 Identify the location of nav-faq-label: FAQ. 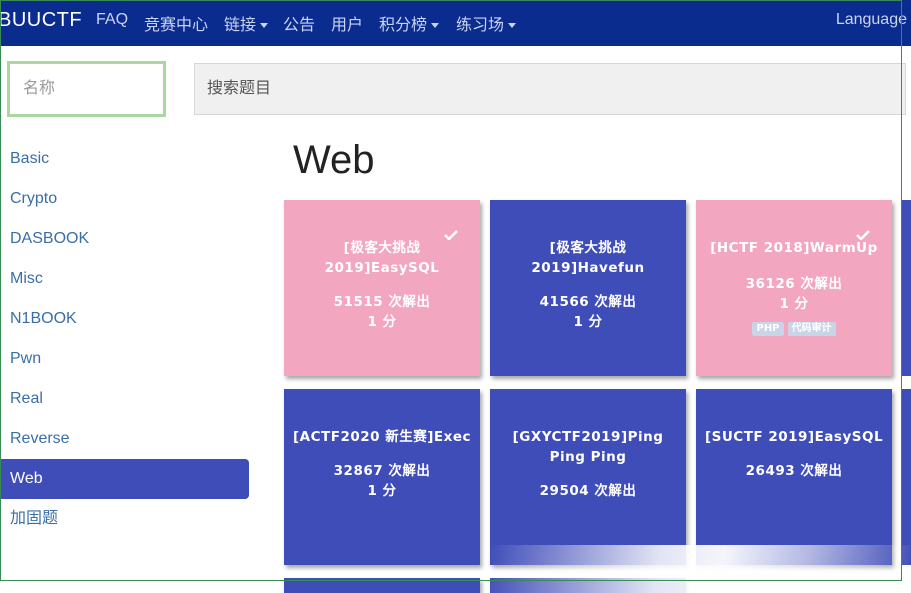
(112, 19).